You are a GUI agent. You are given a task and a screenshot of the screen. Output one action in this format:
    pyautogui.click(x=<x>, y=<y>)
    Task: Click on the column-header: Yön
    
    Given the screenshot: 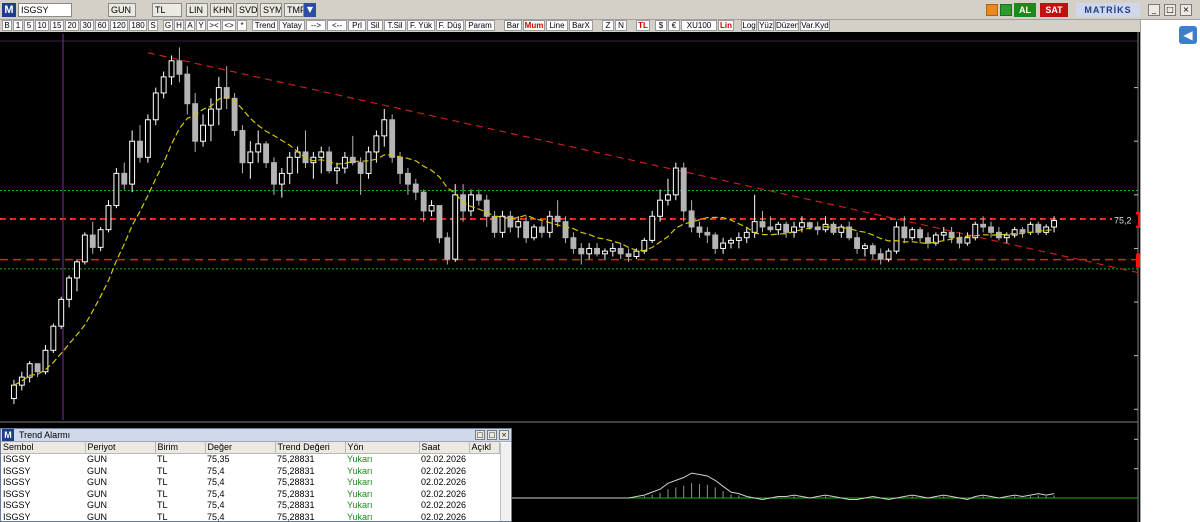 What is the action you would take?
    pyautogui.click(x=382, y=448)
    